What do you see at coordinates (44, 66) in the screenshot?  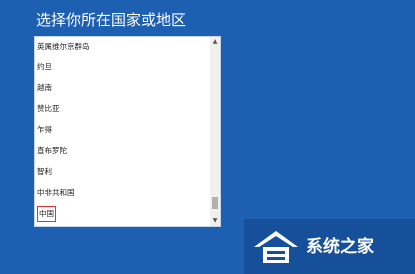 I see `region-label: 约旦` at bounding box center [44, 66].